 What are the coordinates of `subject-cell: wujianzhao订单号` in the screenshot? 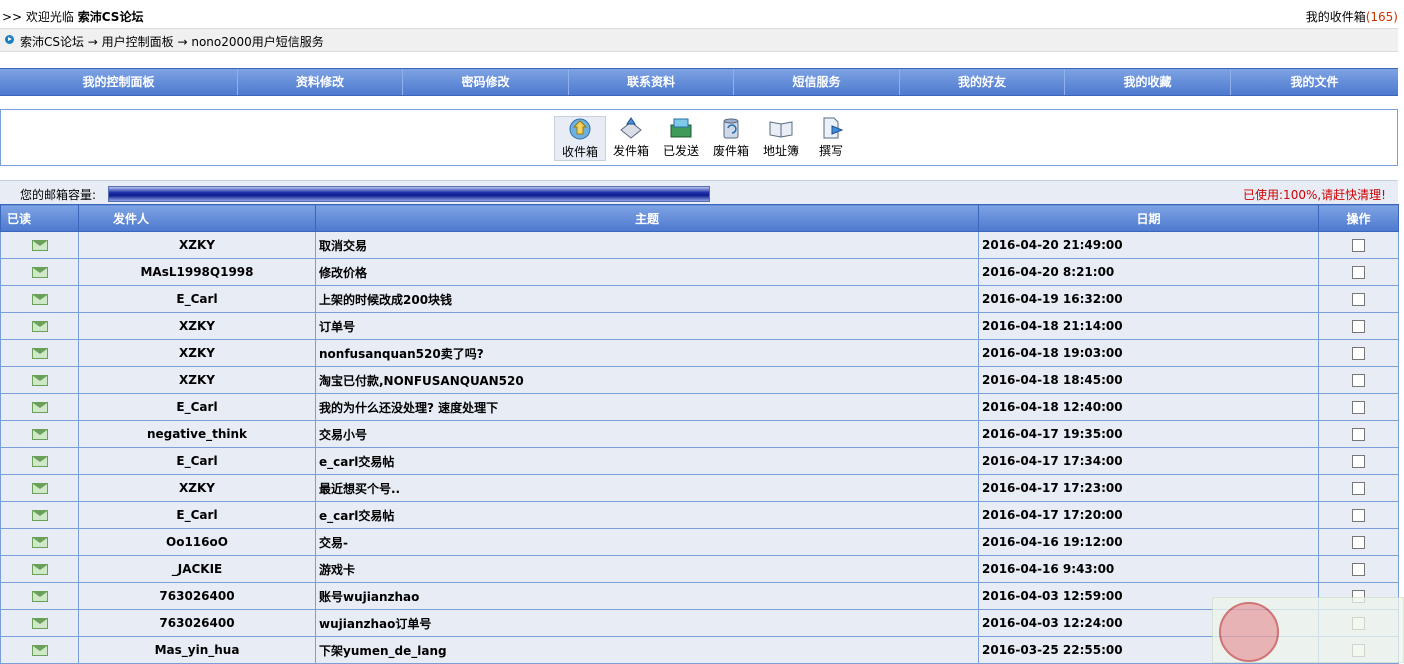 It's located at (647, 623).